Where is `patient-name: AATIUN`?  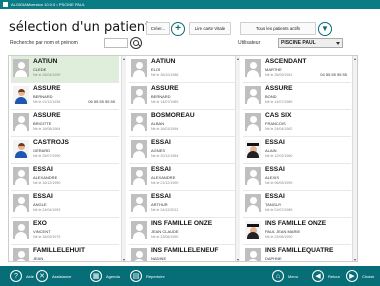
patient-name: AATIUN is located at coordinates (163, 61).